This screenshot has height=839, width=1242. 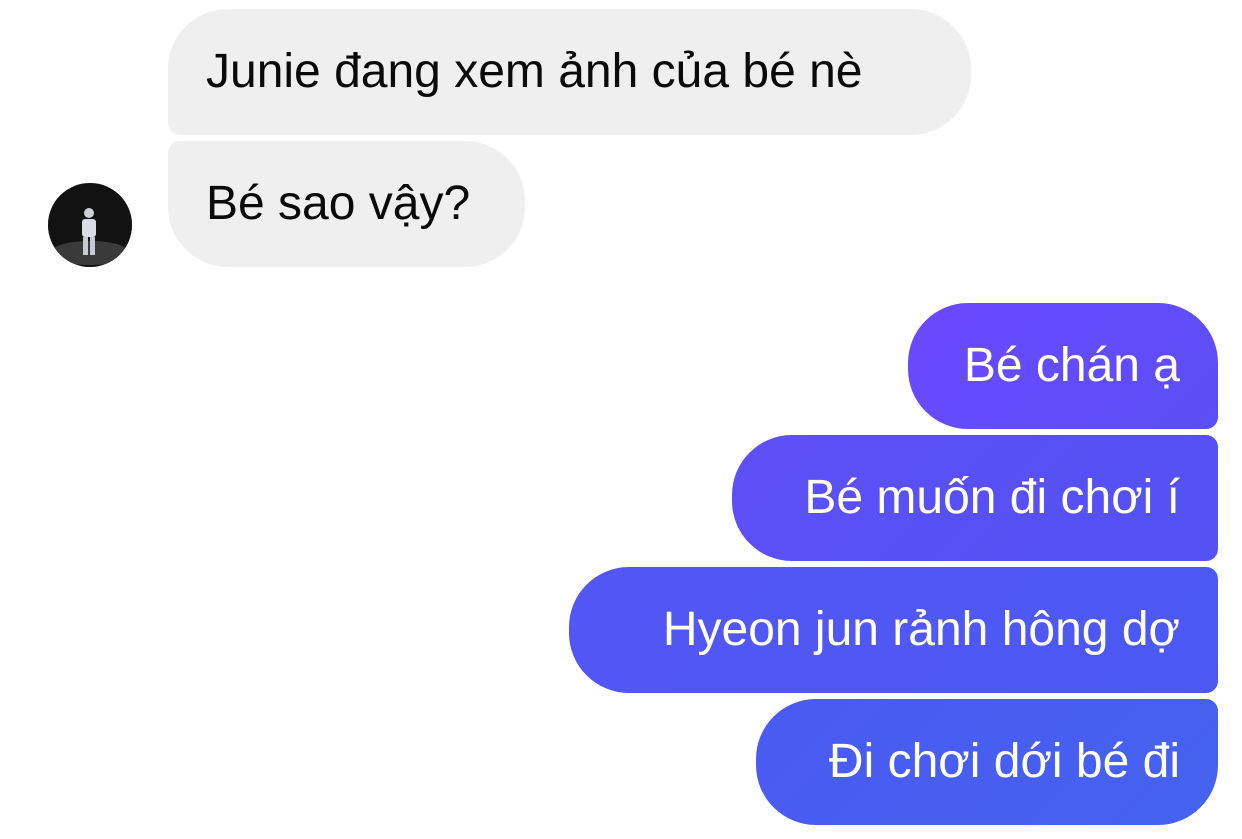 I want to click on message-text: Hyeon jun rảnh hông dợ, so click(x=921, y=629).